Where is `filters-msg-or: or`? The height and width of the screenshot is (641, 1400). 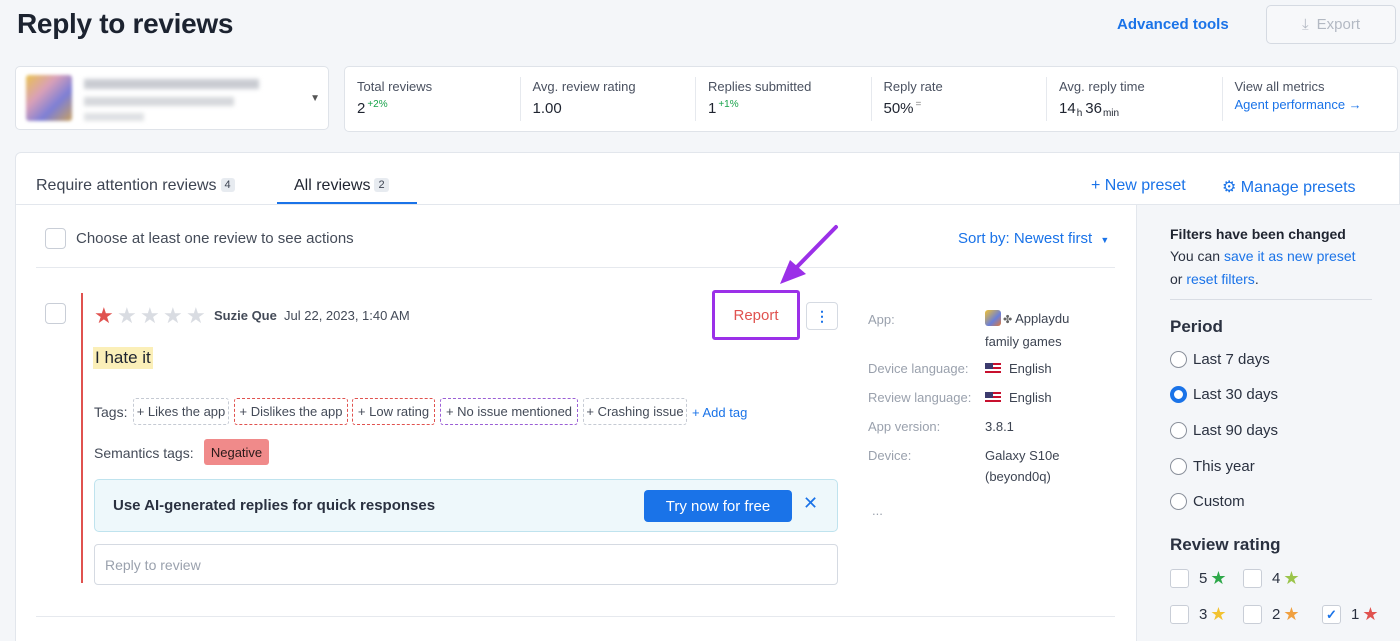
filters-msg-or: or is located at coordinates (1178, 279).